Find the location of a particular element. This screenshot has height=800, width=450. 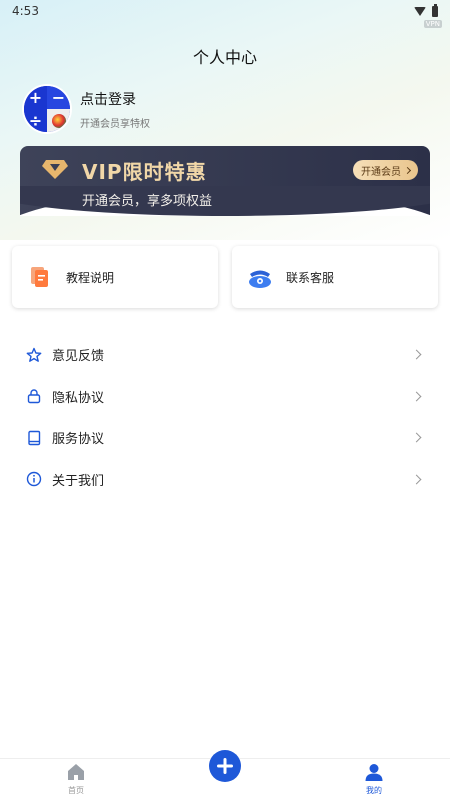

menu-item-label: 隐私协议 is located at coordinates (78, 398).